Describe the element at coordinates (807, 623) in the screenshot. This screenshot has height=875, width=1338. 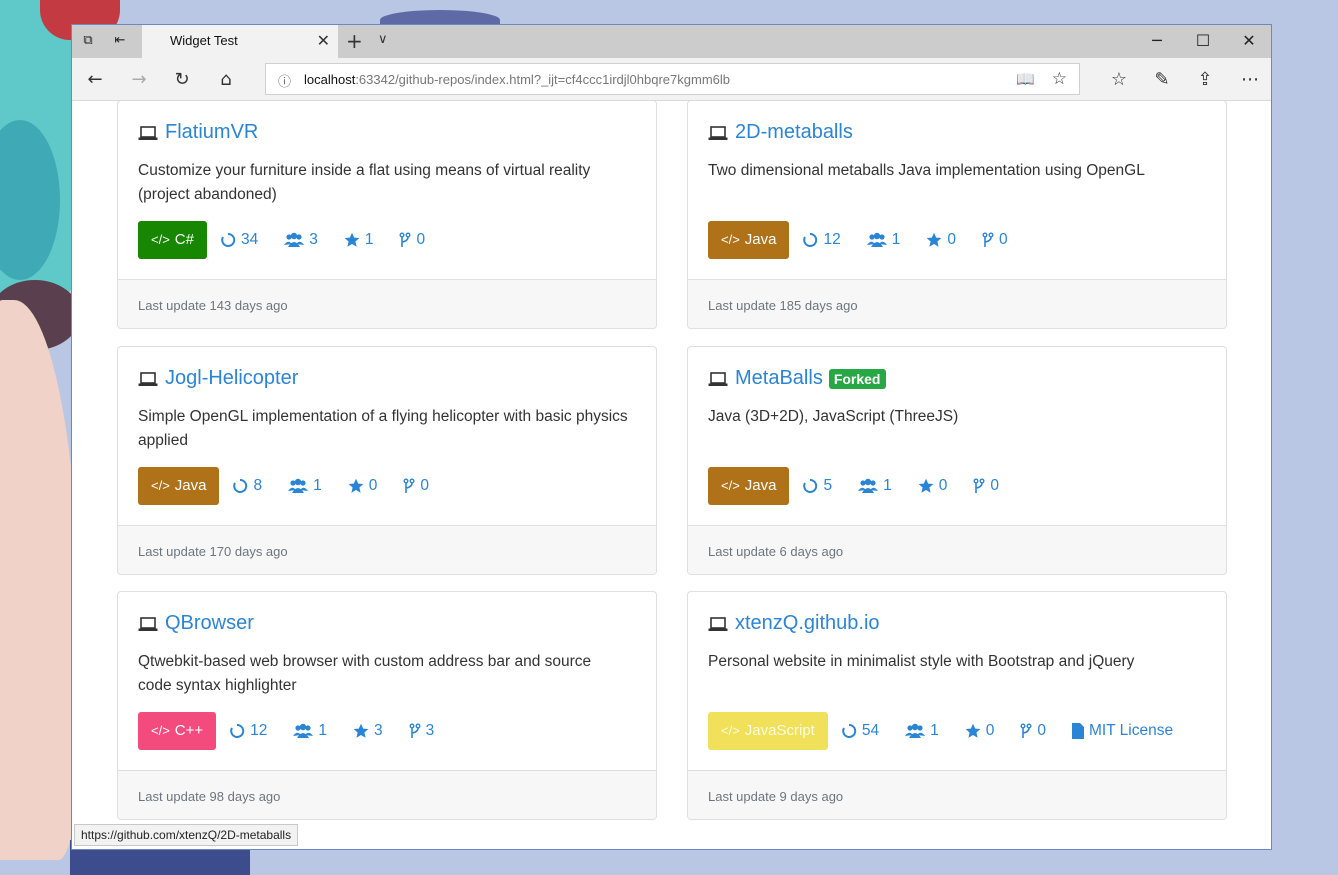
I see `repo-name-link: xtenzQ.github.io` at that location.